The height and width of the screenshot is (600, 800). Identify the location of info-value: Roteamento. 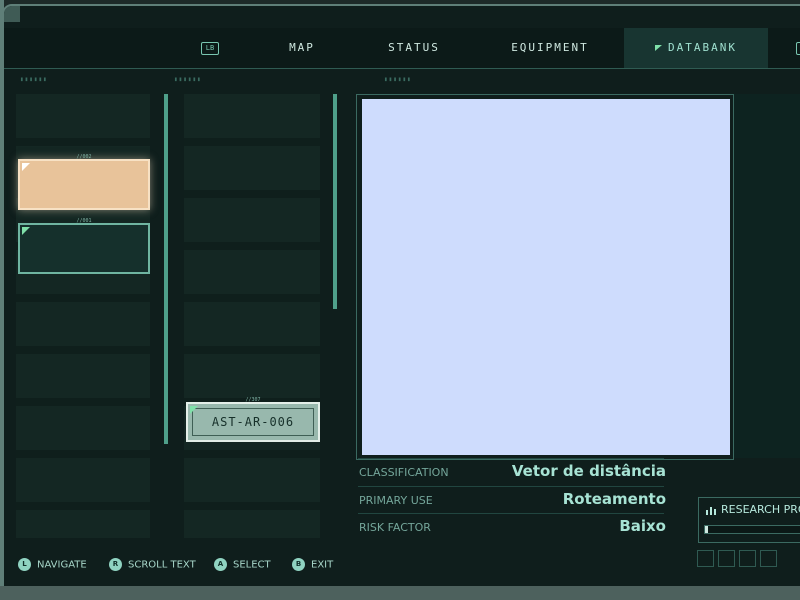
(614, 499).